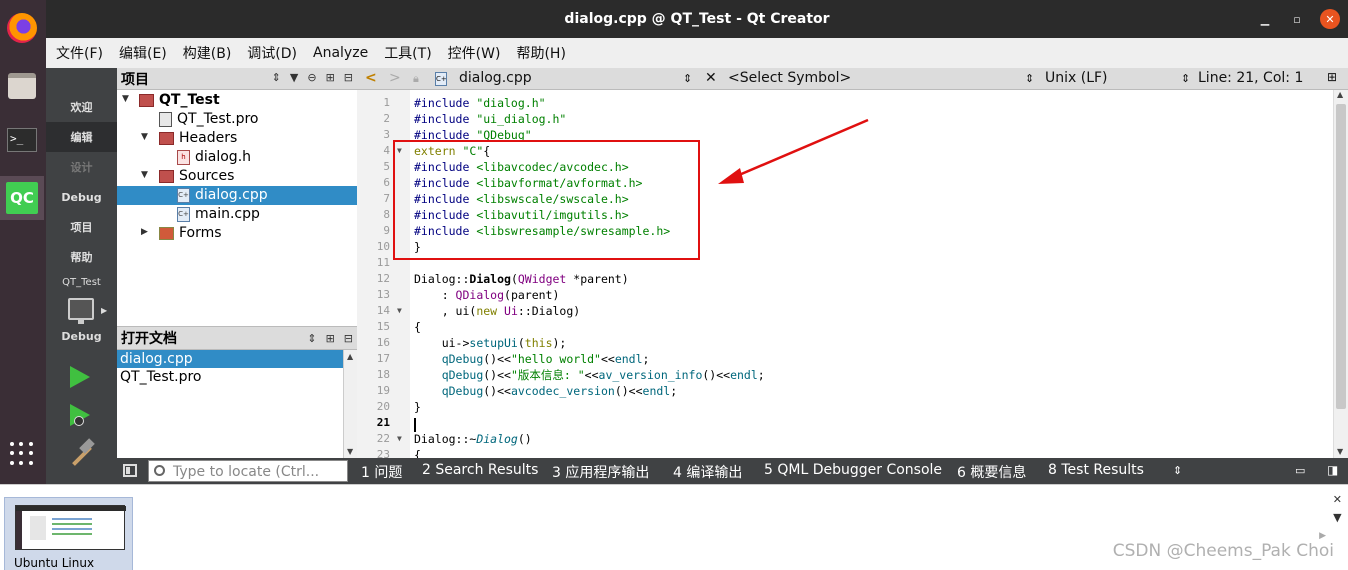  What do you see at coordinates (207, 176) in the screenshot?
I see `tree-label: Sources` at bounding box center [207, 176].